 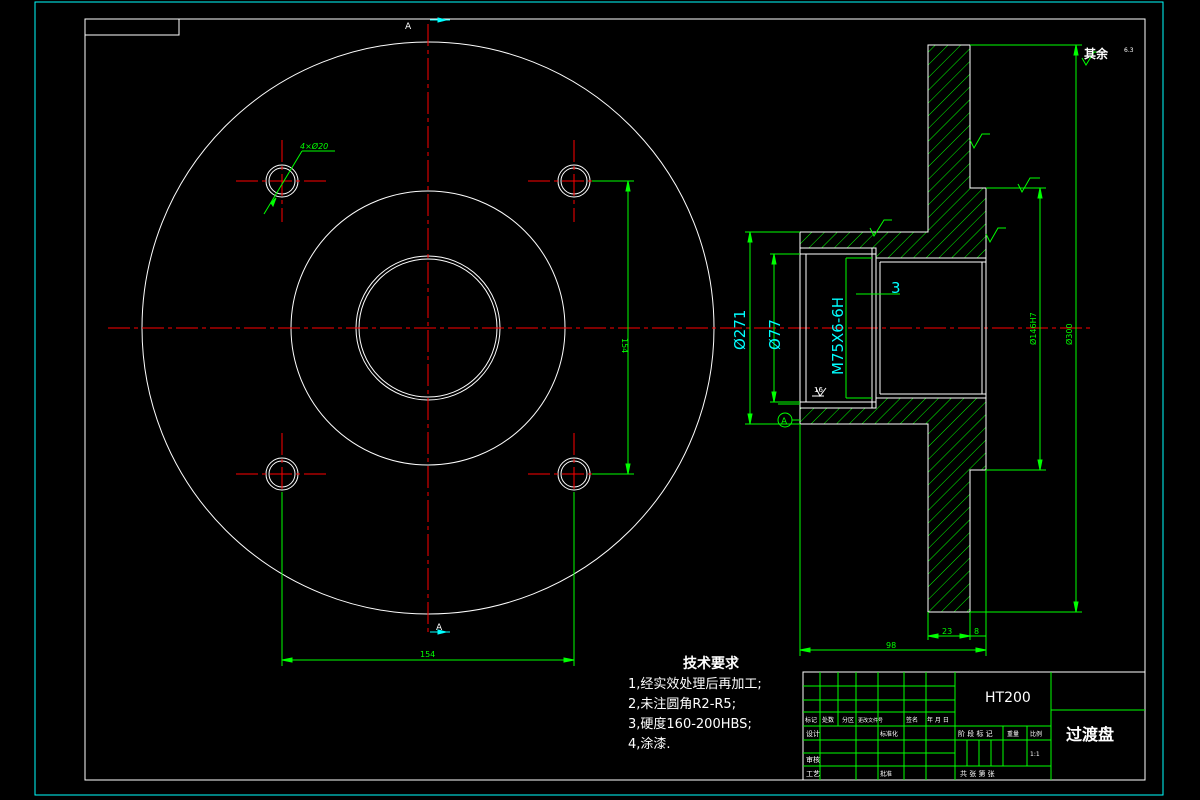 I want to click on header-zone: 分区, so click(x=848, y=720).